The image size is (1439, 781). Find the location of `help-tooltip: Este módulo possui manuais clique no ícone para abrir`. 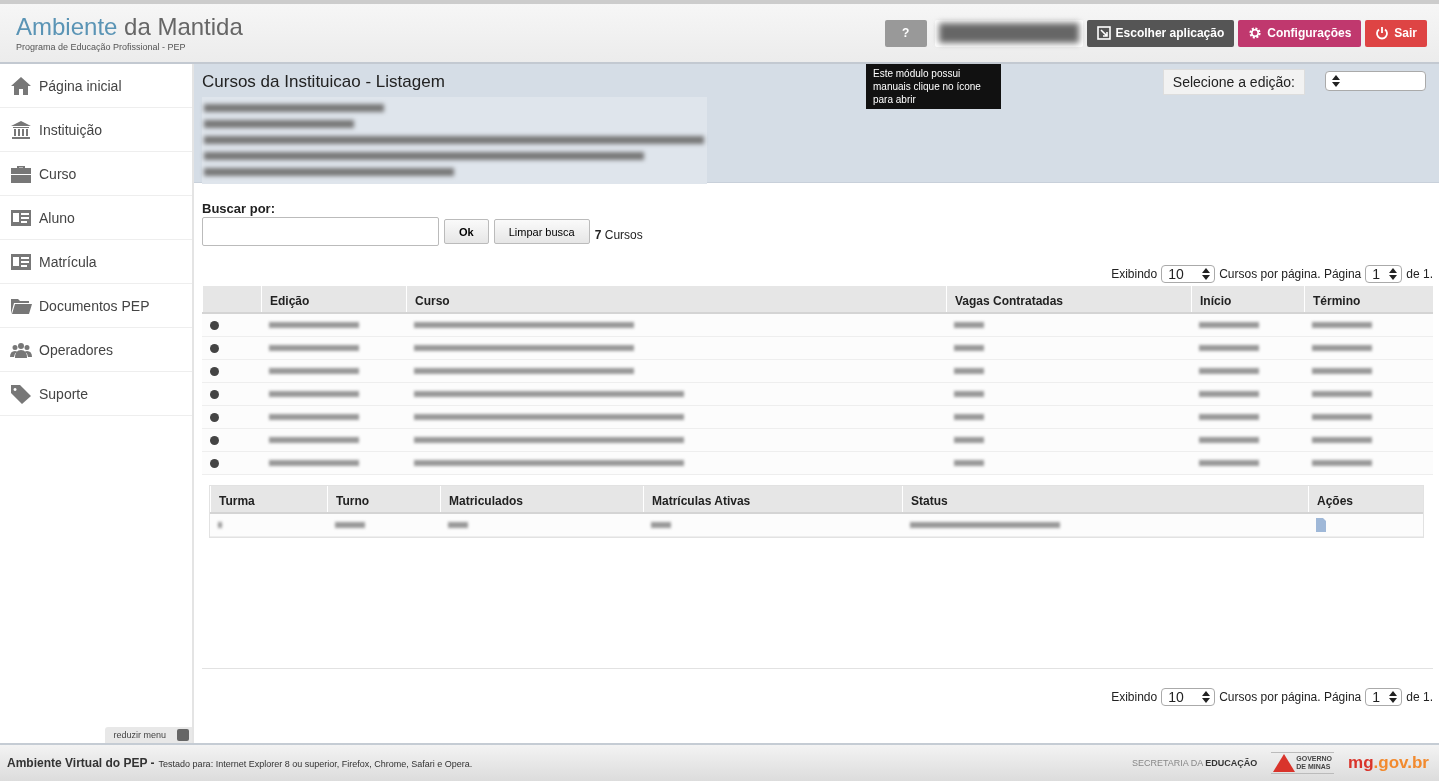

help-tooltip: Este módulo possui manuais clique no ícone para abrir is located at coordinates (933, 86).